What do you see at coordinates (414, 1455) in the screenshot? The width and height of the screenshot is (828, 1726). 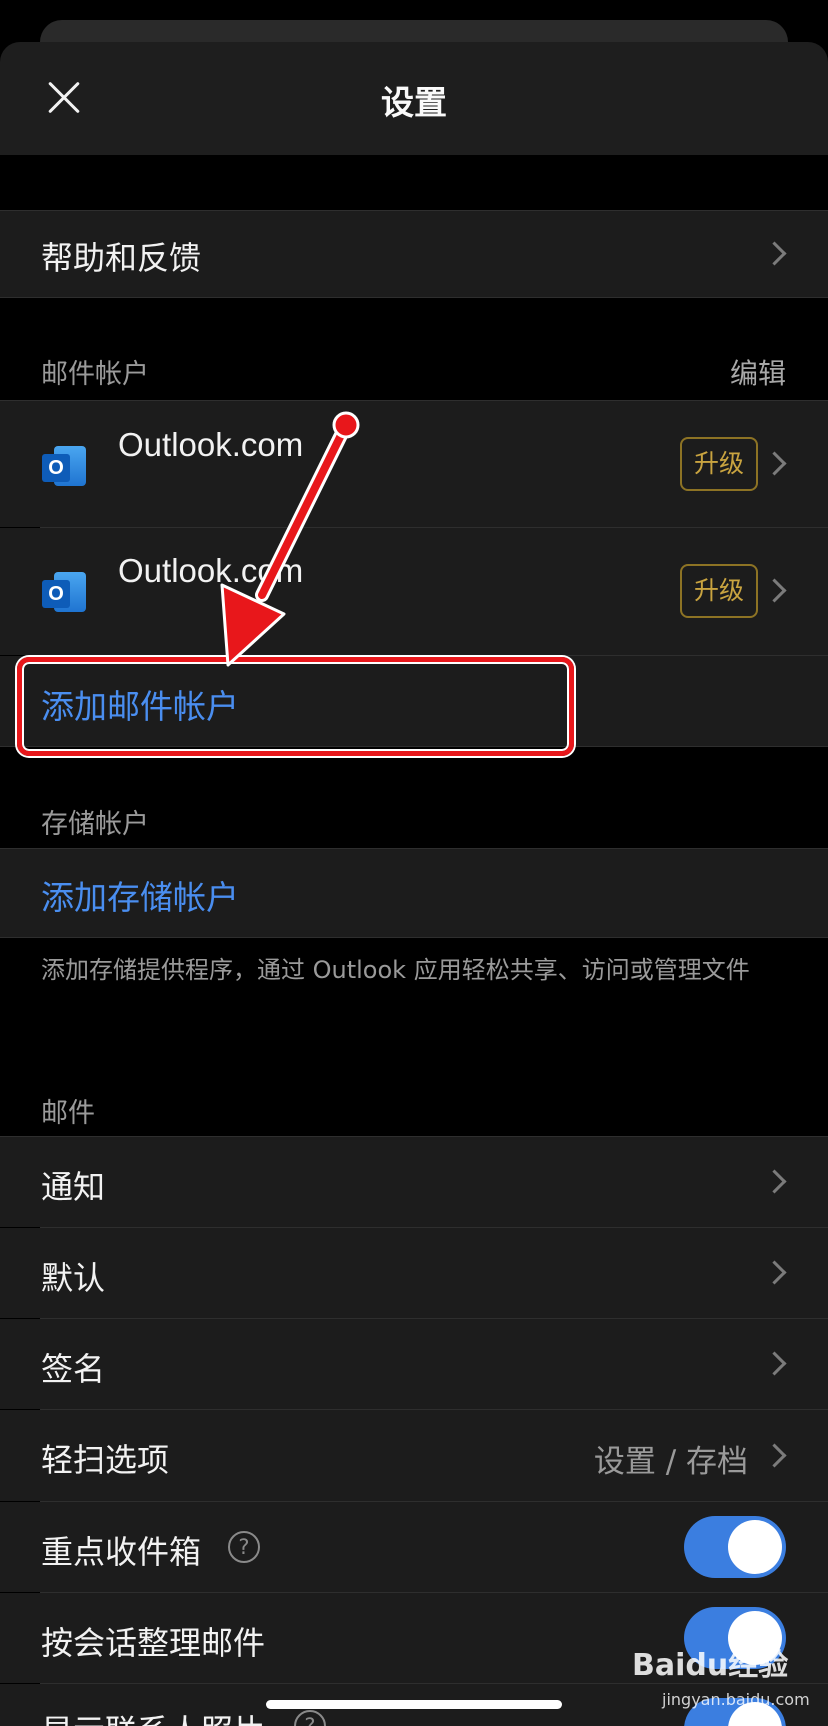 I see `swipe-options-row: 轻扫选项 设置 / 存档` at bounding box center [414, 1455].